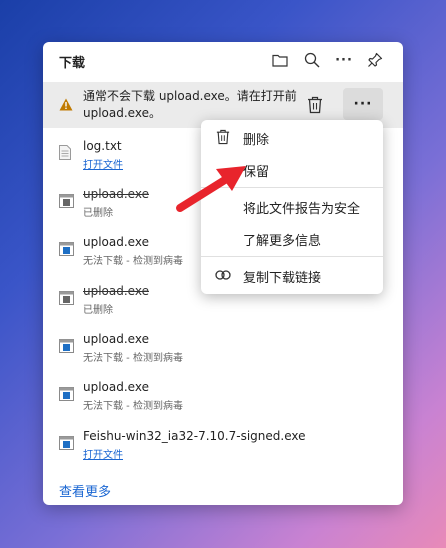  I want to click on menu-item-learn-more: 了解更多信息, so click(292, 238).